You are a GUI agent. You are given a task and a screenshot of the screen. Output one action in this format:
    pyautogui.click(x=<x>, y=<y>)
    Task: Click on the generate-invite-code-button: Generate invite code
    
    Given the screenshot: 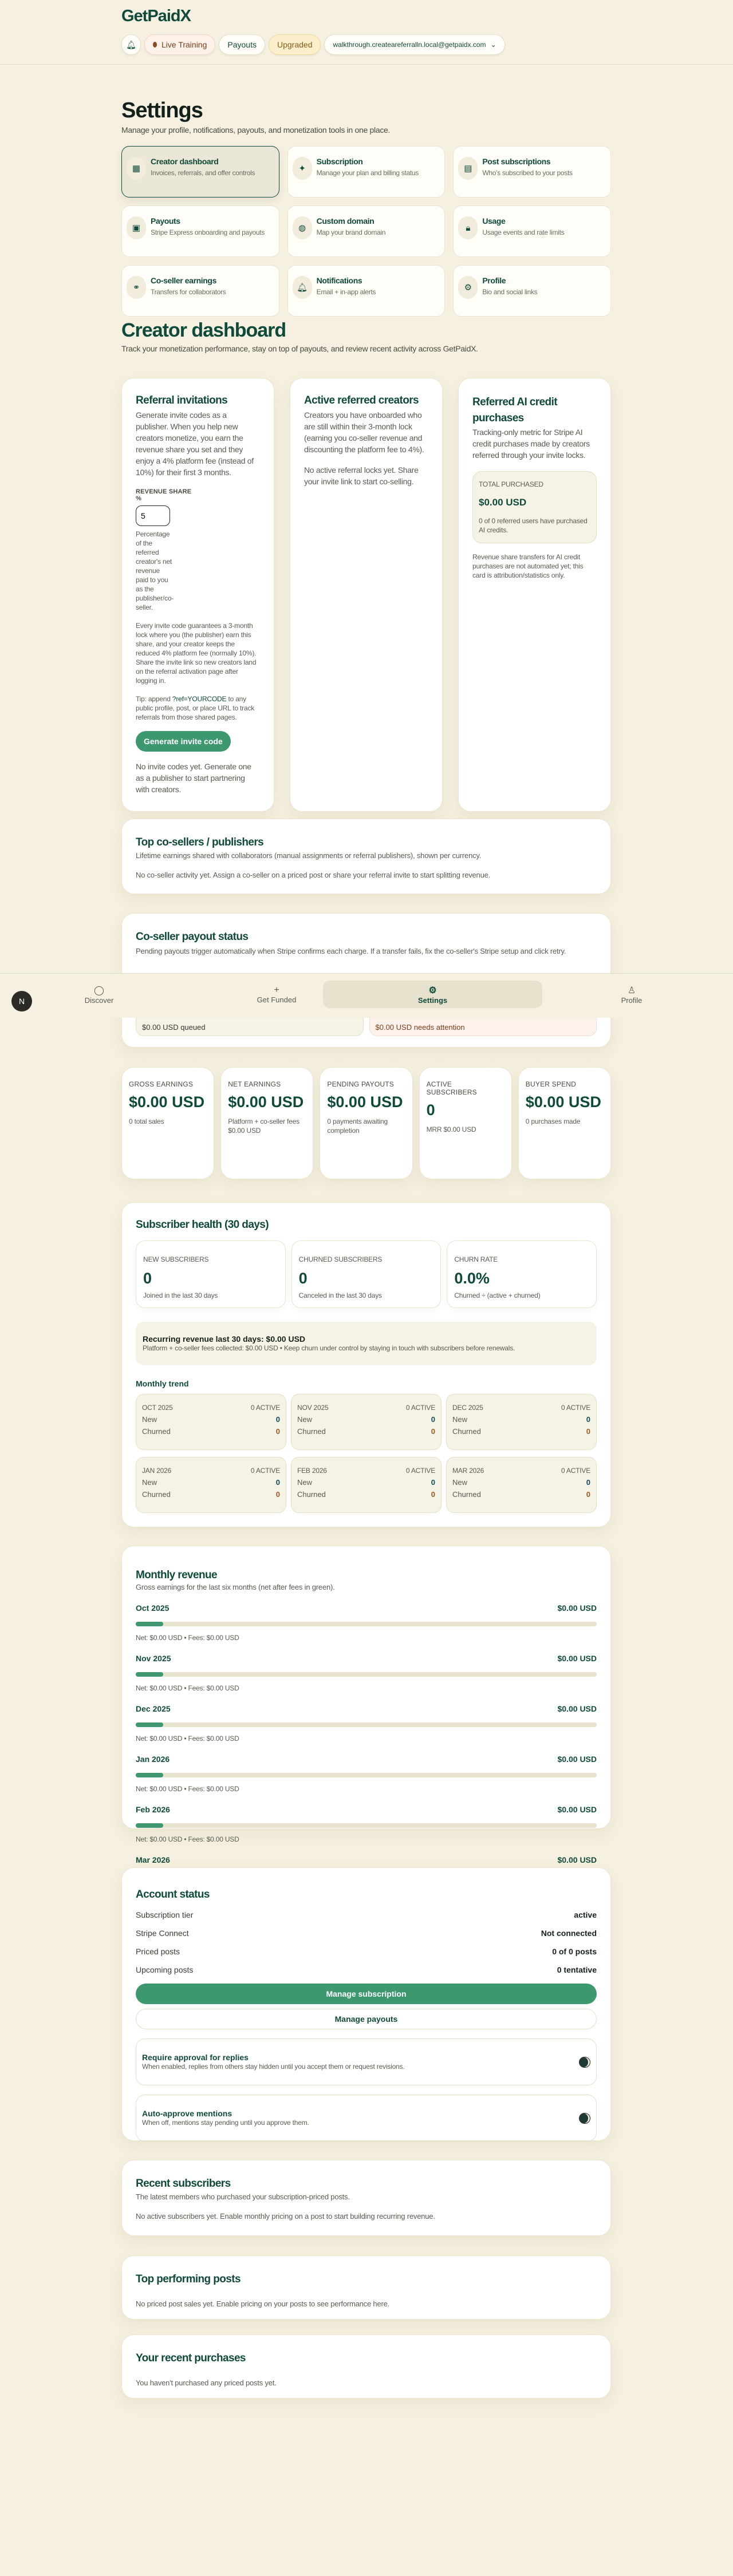 What is the action you would take?
    pyautogui.click(x=183, y=741)
    